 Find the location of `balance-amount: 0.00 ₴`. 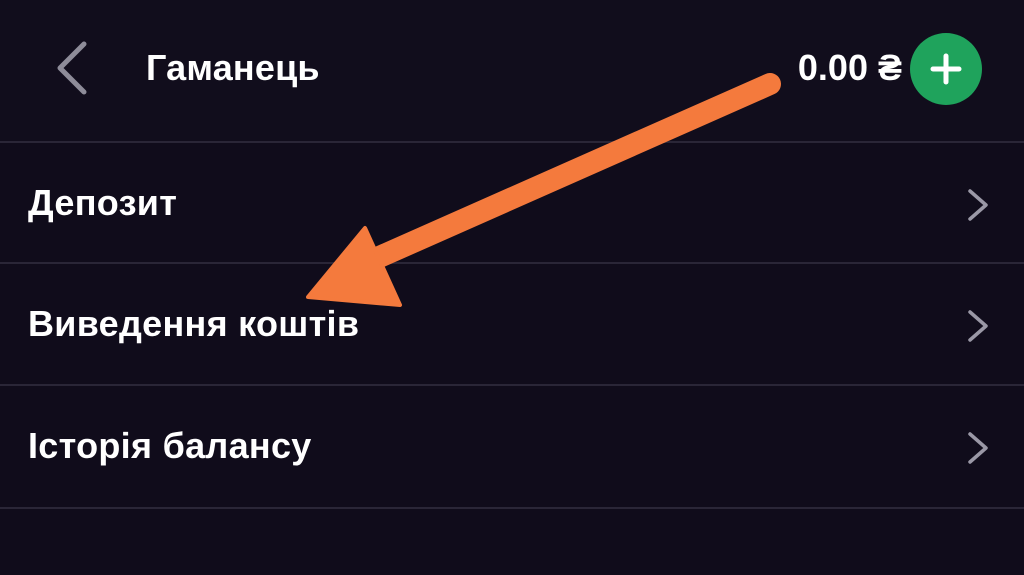

balance-amount: 0.00 ₴ is located at coordinates (849, 67).